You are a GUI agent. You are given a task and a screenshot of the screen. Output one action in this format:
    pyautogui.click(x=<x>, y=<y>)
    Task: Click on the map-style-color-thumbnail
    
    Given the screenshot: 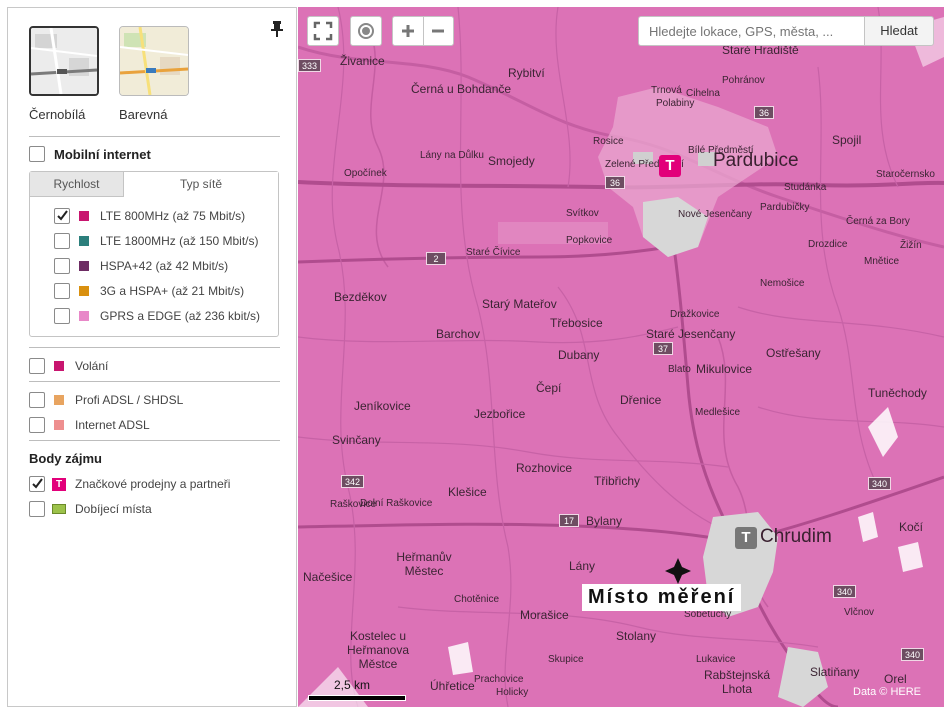 What is the action you would take?
    pyautogui.click(x=154, y=61)
    